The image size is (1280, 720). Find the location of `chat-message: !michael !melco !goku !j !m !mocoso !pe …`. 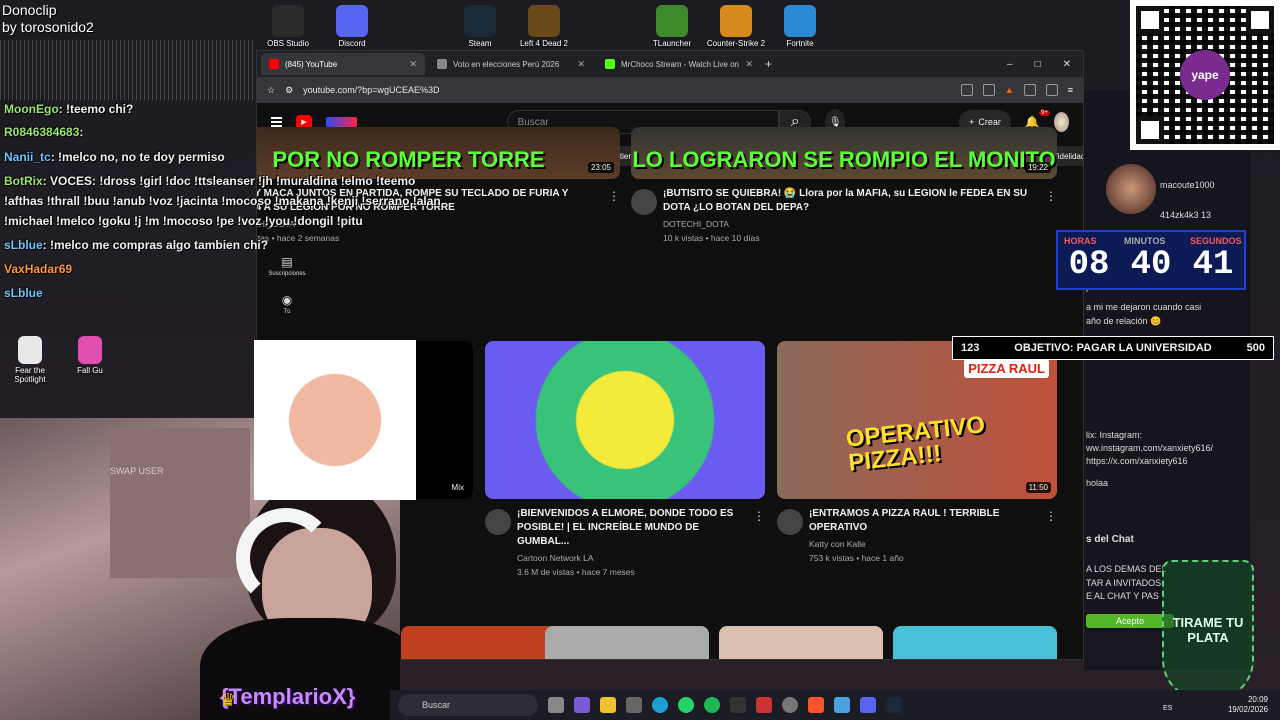

chat-message: !michael !melco !goku !j !m !mocoso !pe … is located at coordinates (183, 221).